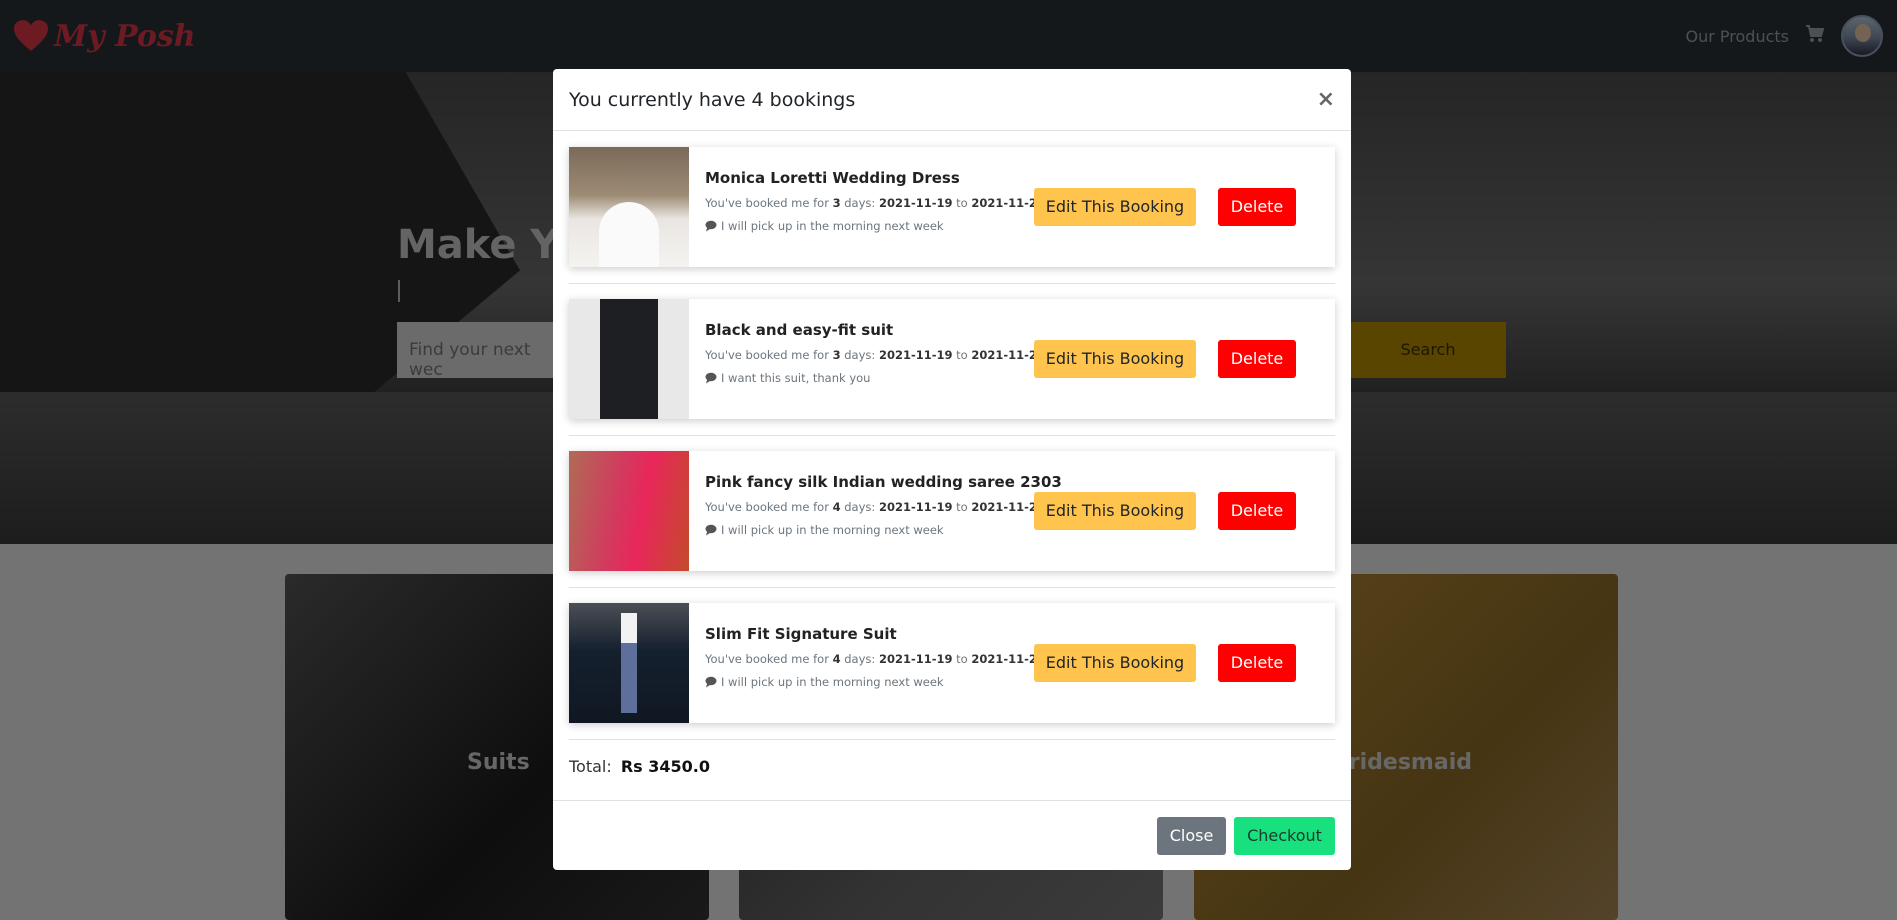 The height and width of the screenshot is (920, 1897). I want to click on close-button: Close, so click(1191, 835).